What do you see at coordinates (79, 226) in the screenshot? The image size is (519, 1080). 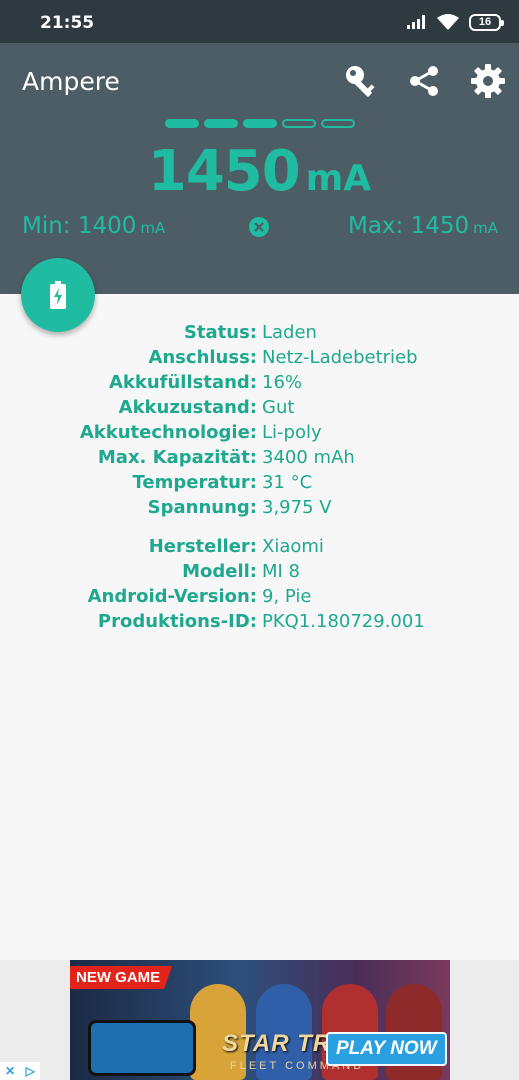 I see `min-value: Min: 1400` at bounding box center [79, 226].